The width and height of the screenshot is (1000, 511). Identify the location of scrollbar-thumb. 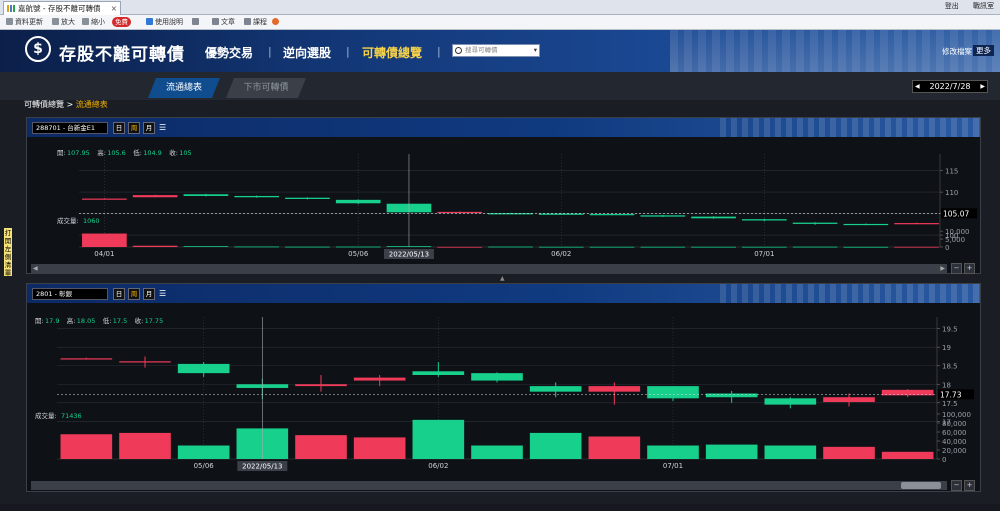
(921, 485).